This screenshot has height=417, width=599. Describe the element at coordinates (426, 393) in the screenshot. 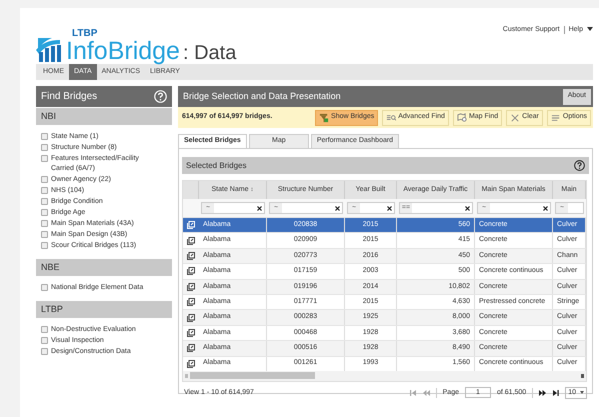

I see `previous-page-icon` at that location.